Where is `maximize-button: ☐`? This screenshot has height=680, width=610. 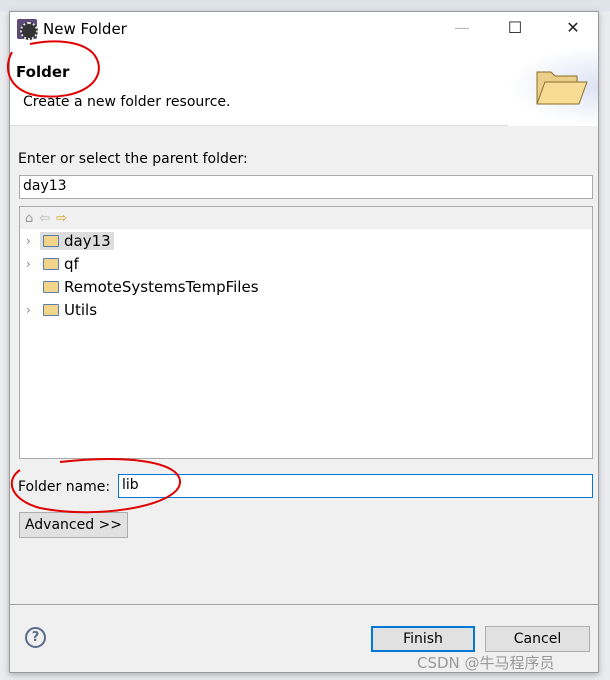 maximize-button: ☐ is located at coordinates (515, 29).